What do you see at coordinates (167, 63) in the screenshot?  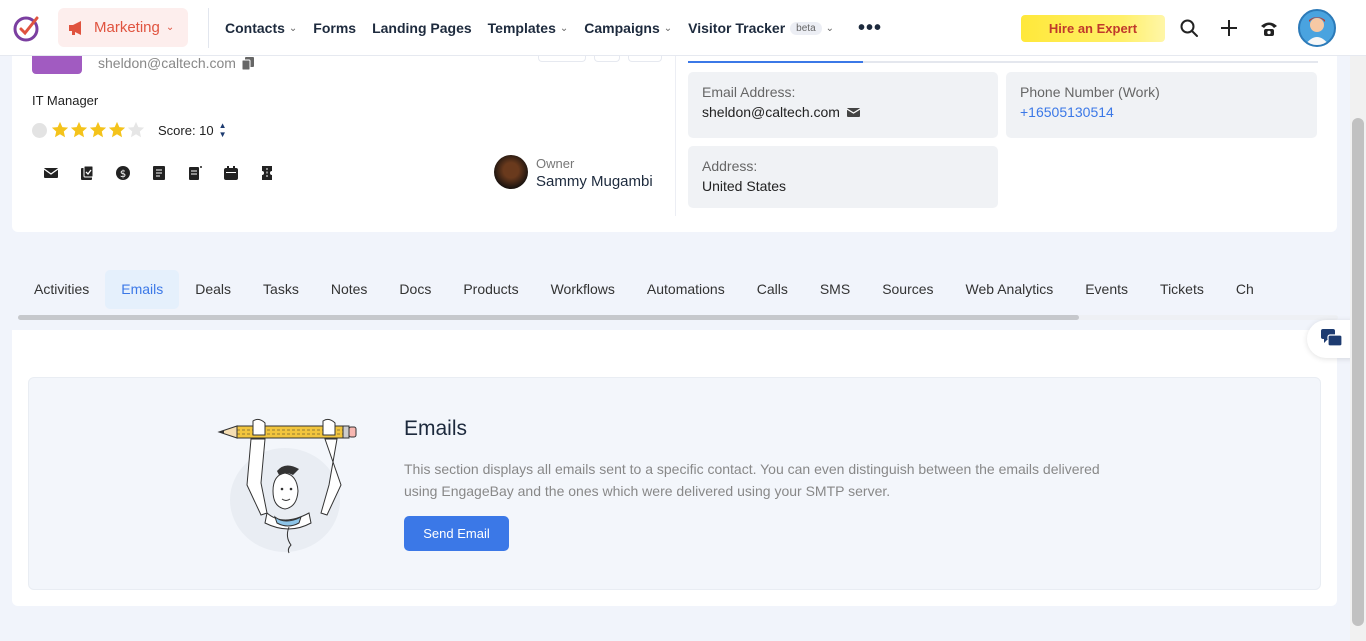 I see `contact-email-text: sheldon@caltech.com` at bounding box center [167, 63].